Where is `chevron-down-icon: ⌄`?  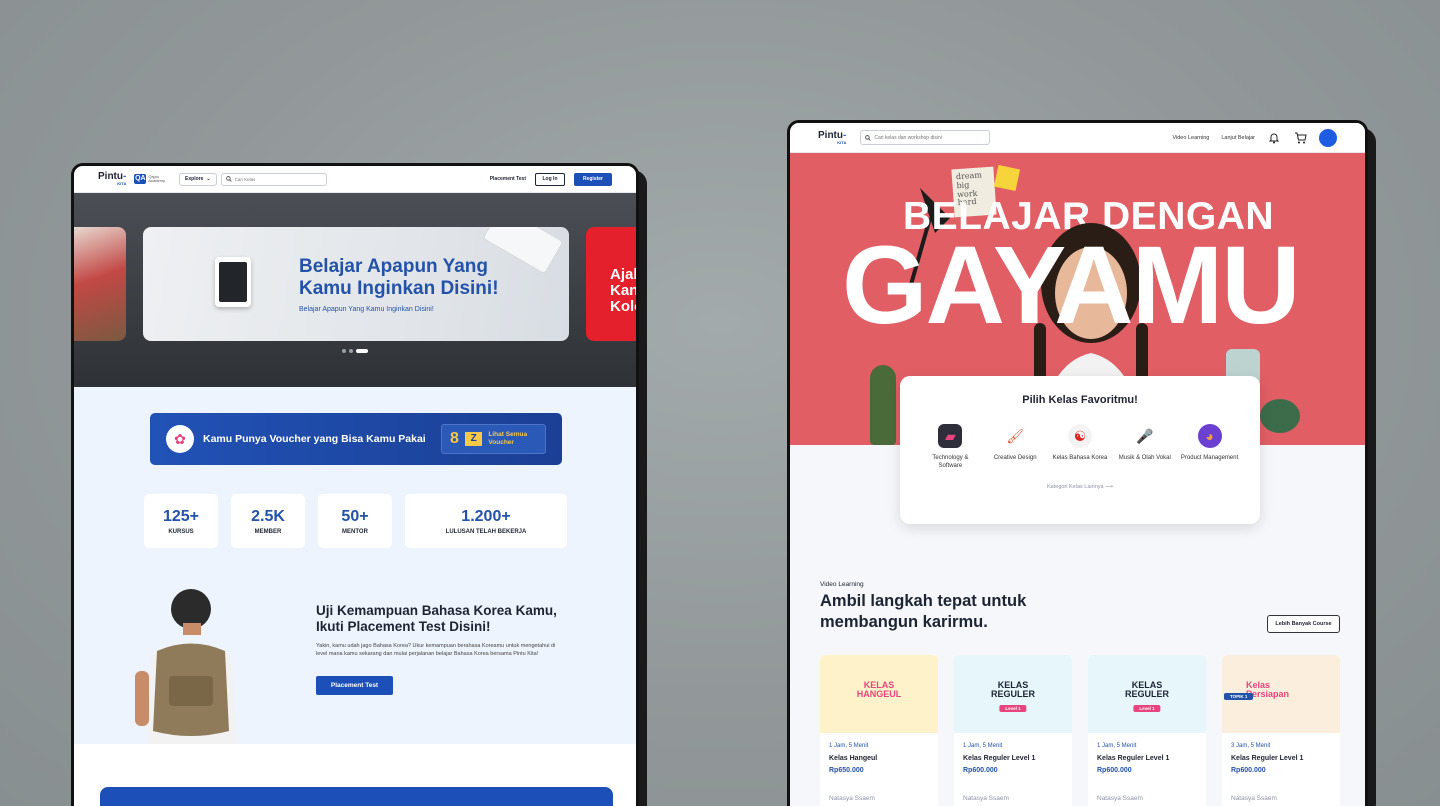 chevron-down-icon: ⌄ is located at coordinates (208, 179).